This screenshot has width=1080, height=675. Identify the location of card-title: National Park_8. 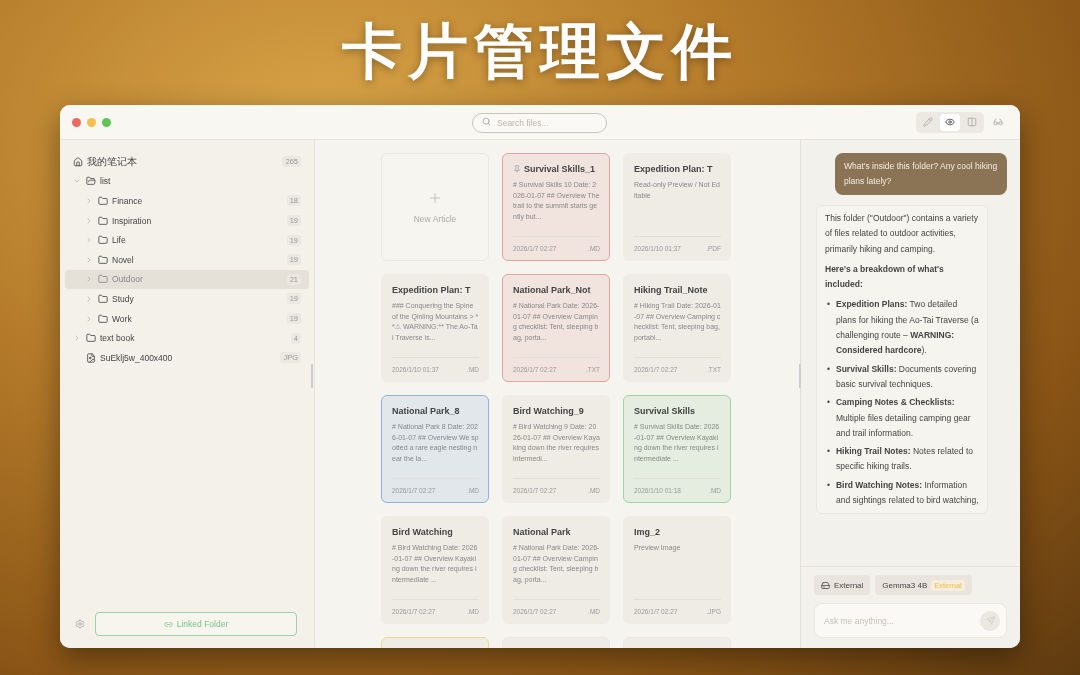
(426, 411).